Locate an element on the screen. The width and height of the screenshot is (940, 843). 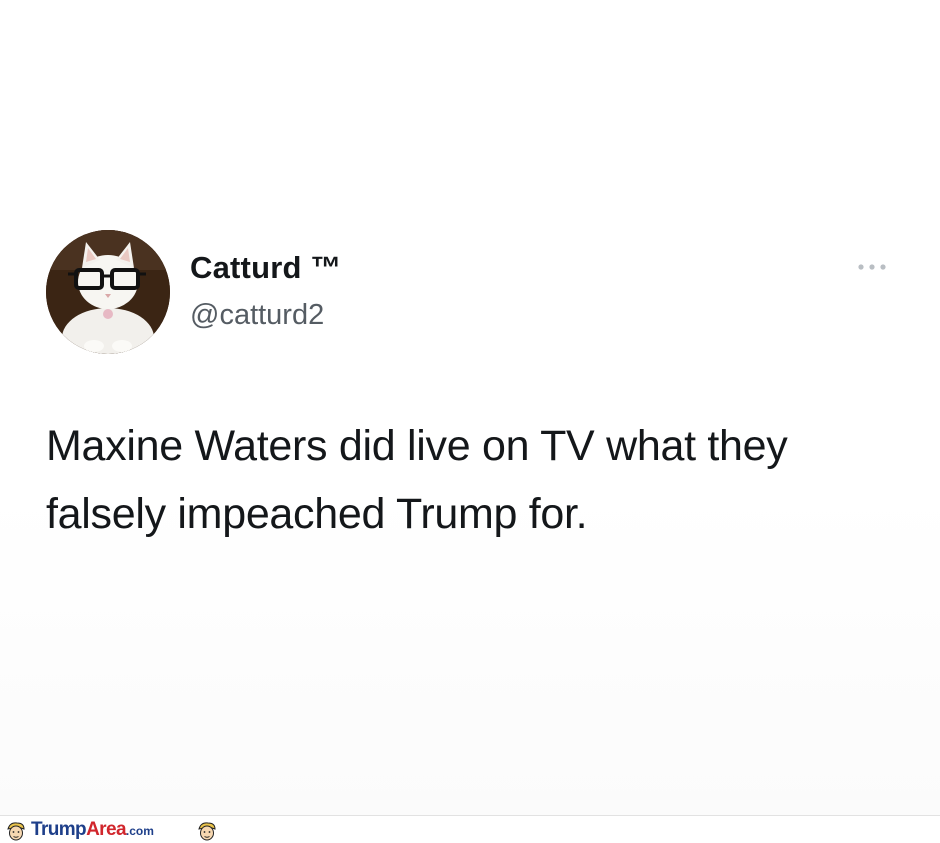
watermark-brand: TrumpArea.com is located at coordinates (92, 830).